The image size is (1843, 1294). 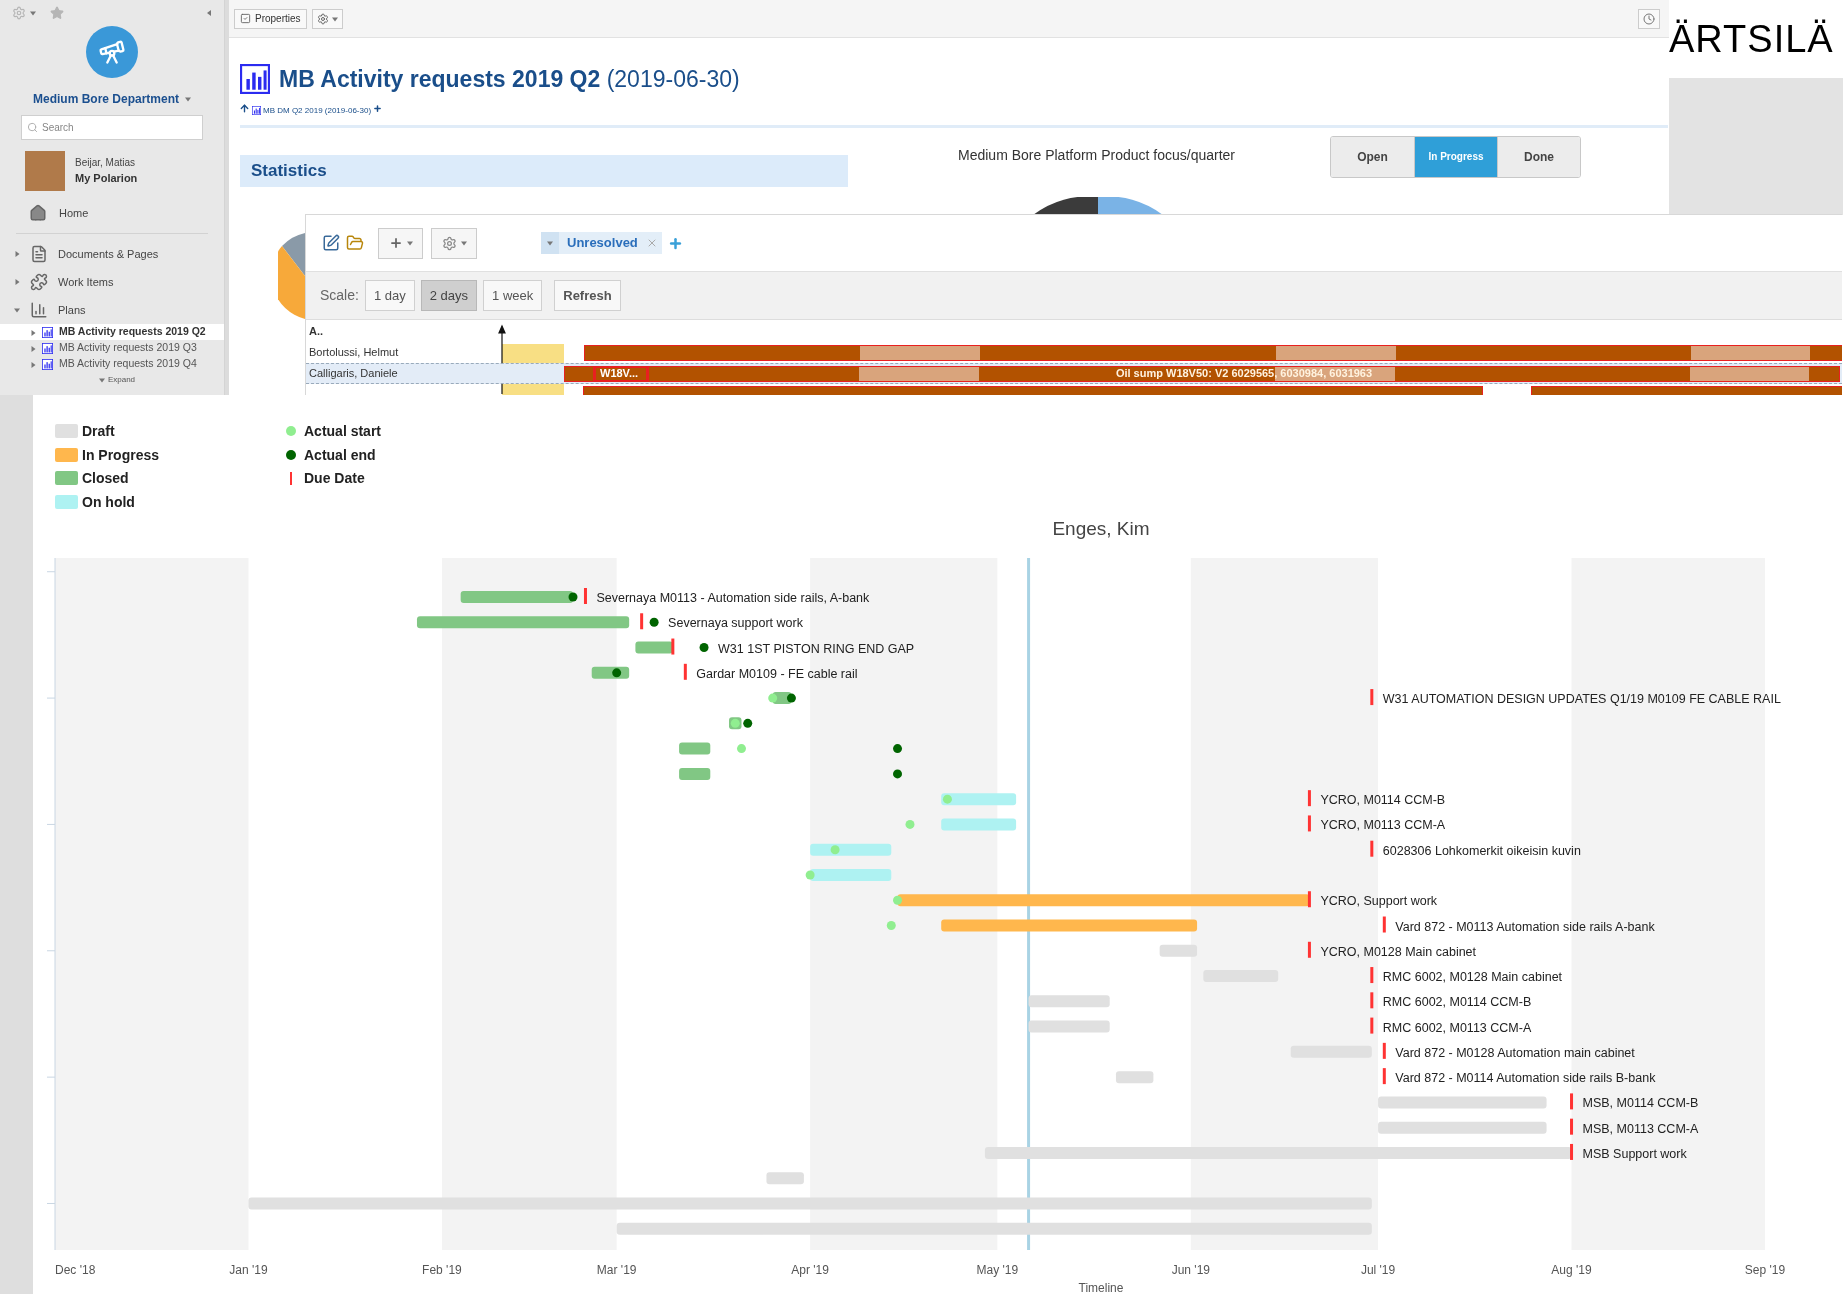 What do you see at coordinates (57, 13) in the screenshot?
I see `star-icon` at bounding box center [57, 13].